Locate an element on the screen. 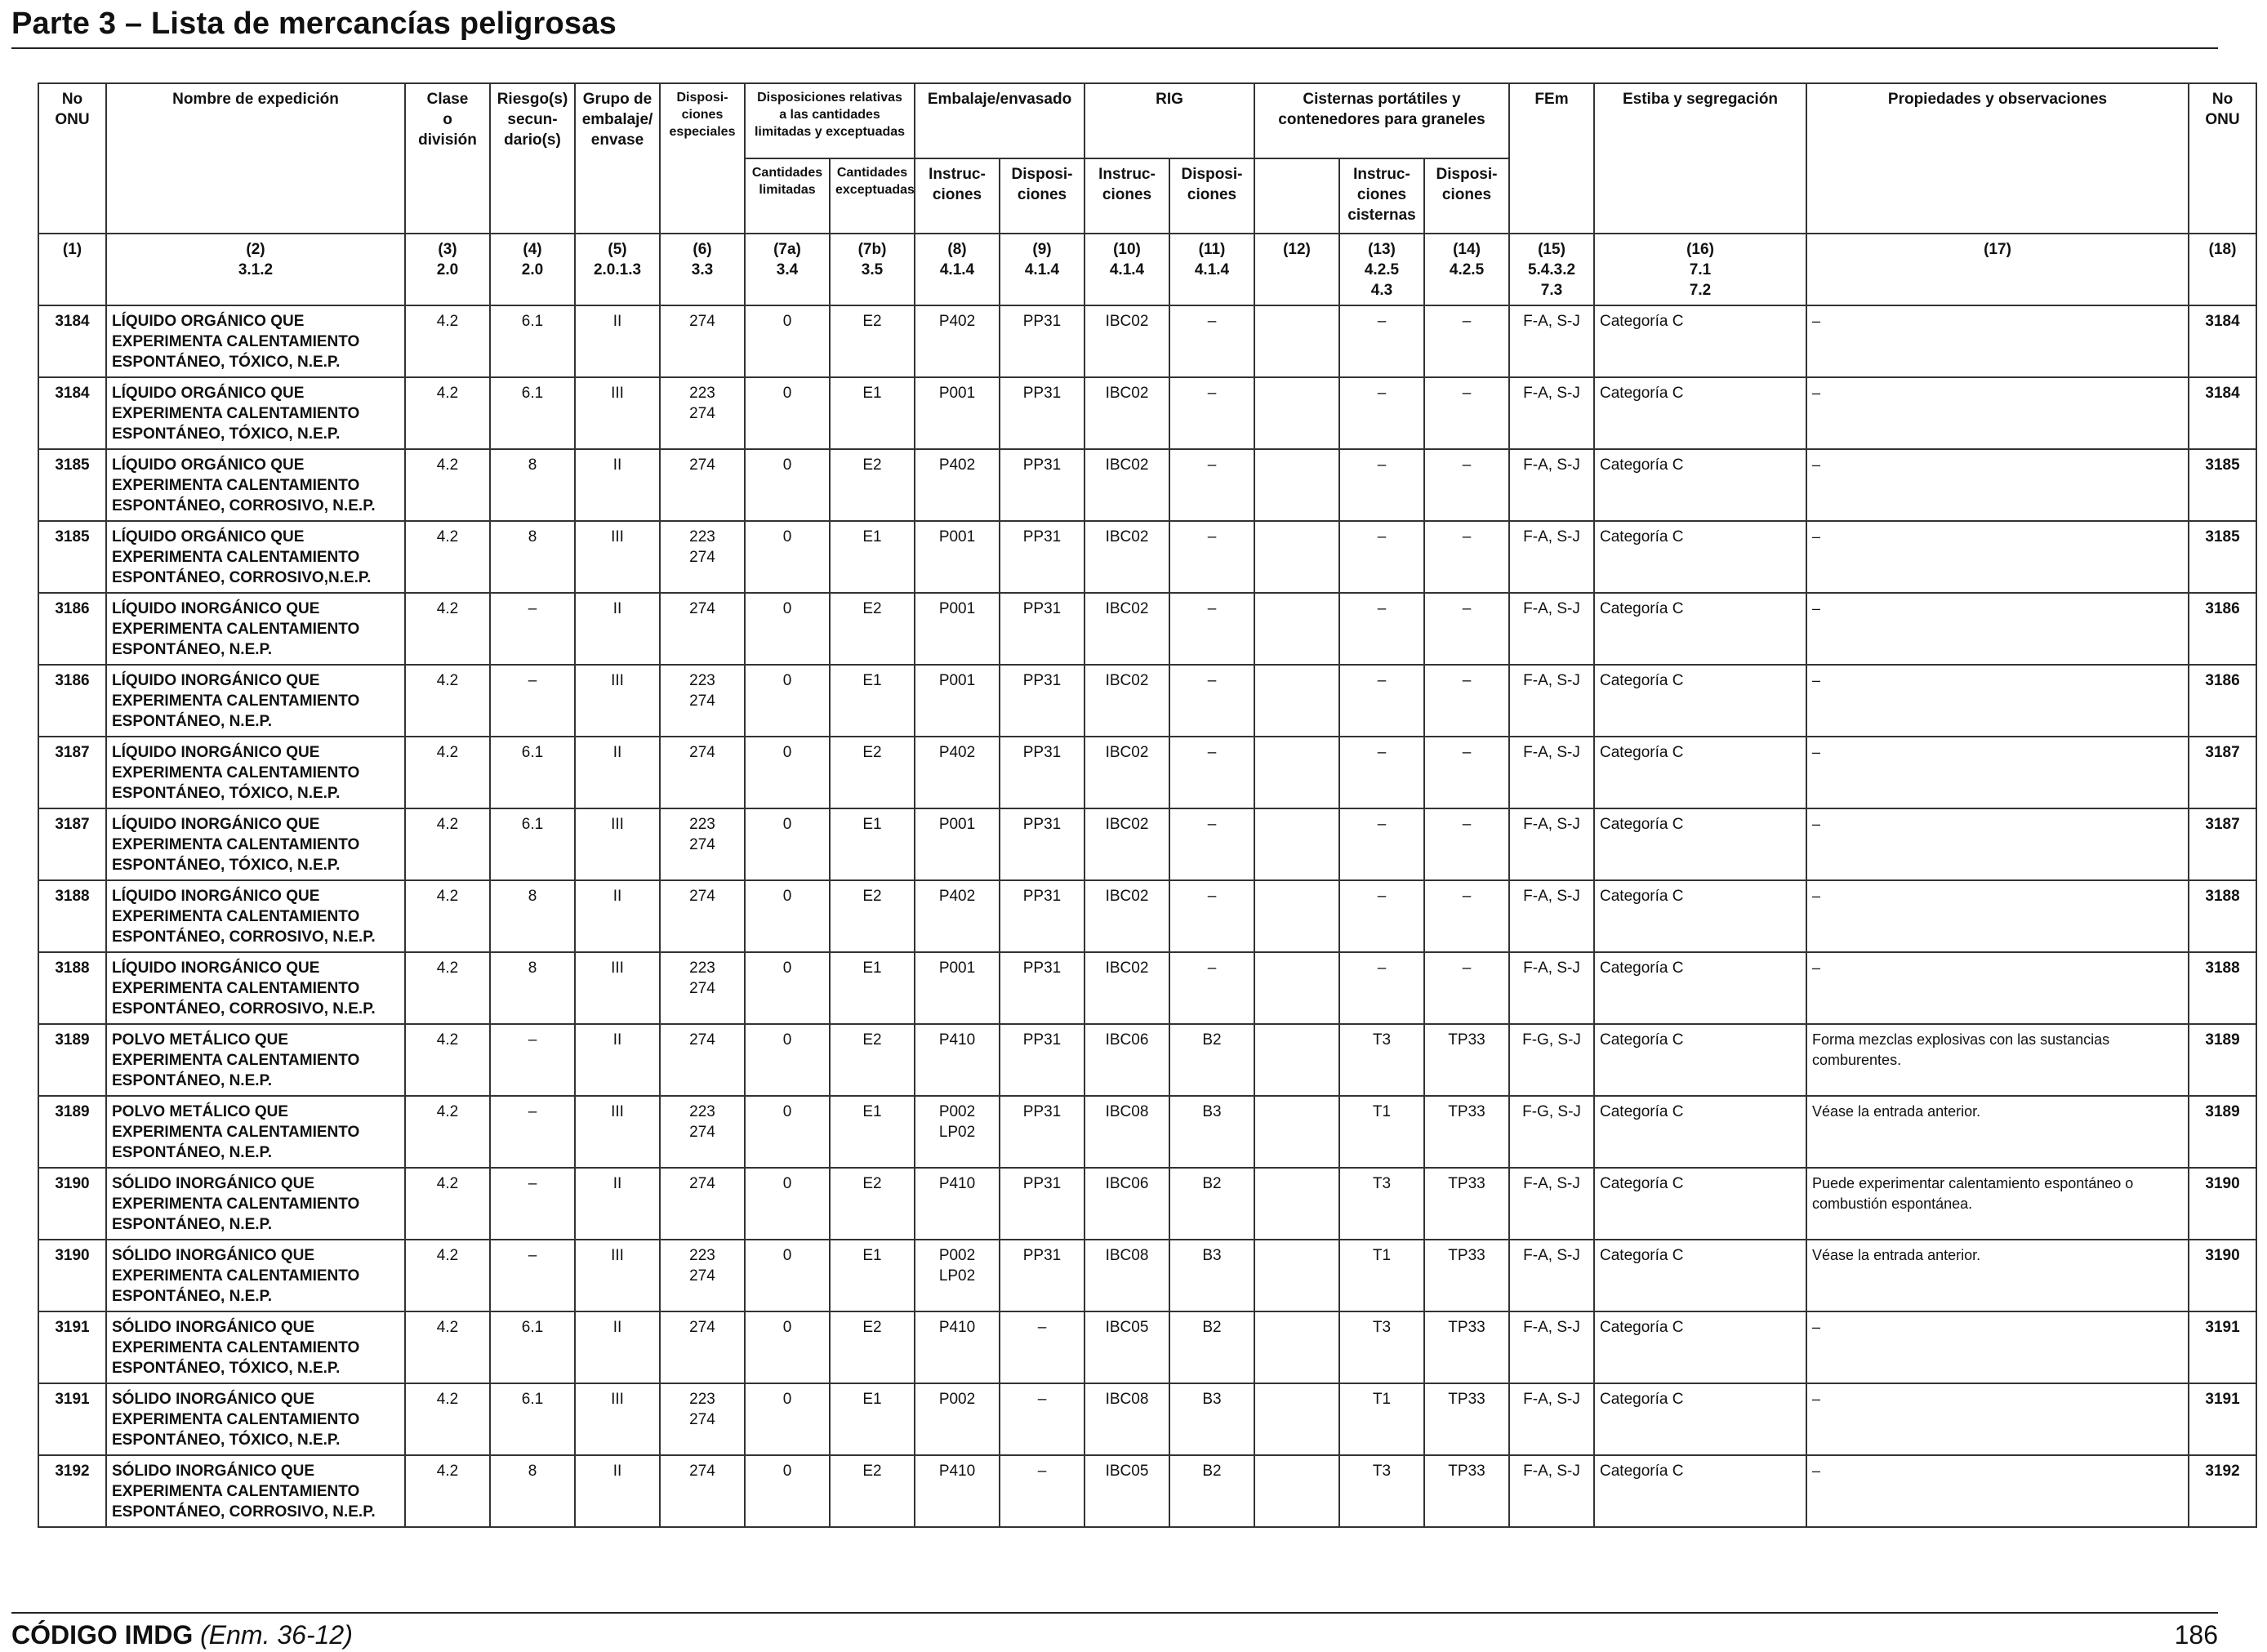 Image resolution: width=2267 pixels, height=1652 pixels. footer-edition: (Enm. 36-12) is located at coordinates (276, 1635).